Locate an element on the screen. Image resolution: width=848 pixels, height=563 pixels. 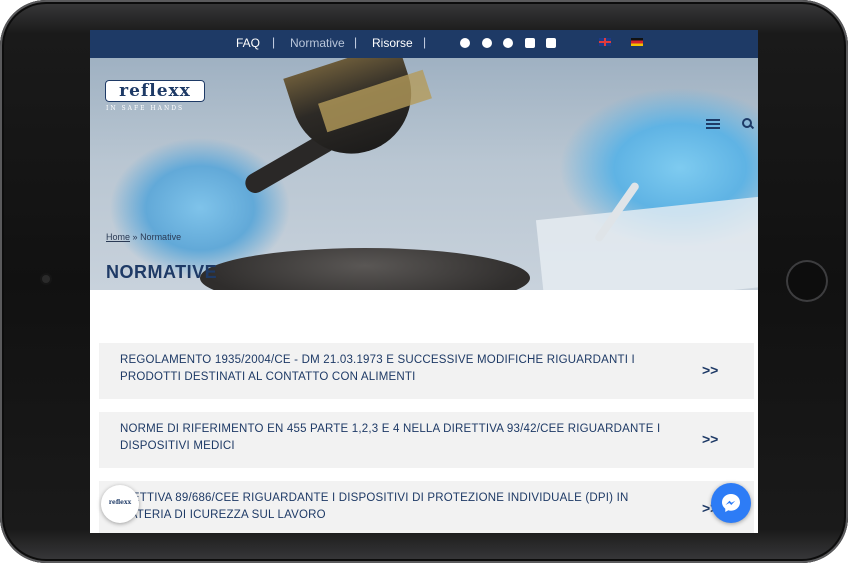
search-icon is located at coordinates (747, 123).